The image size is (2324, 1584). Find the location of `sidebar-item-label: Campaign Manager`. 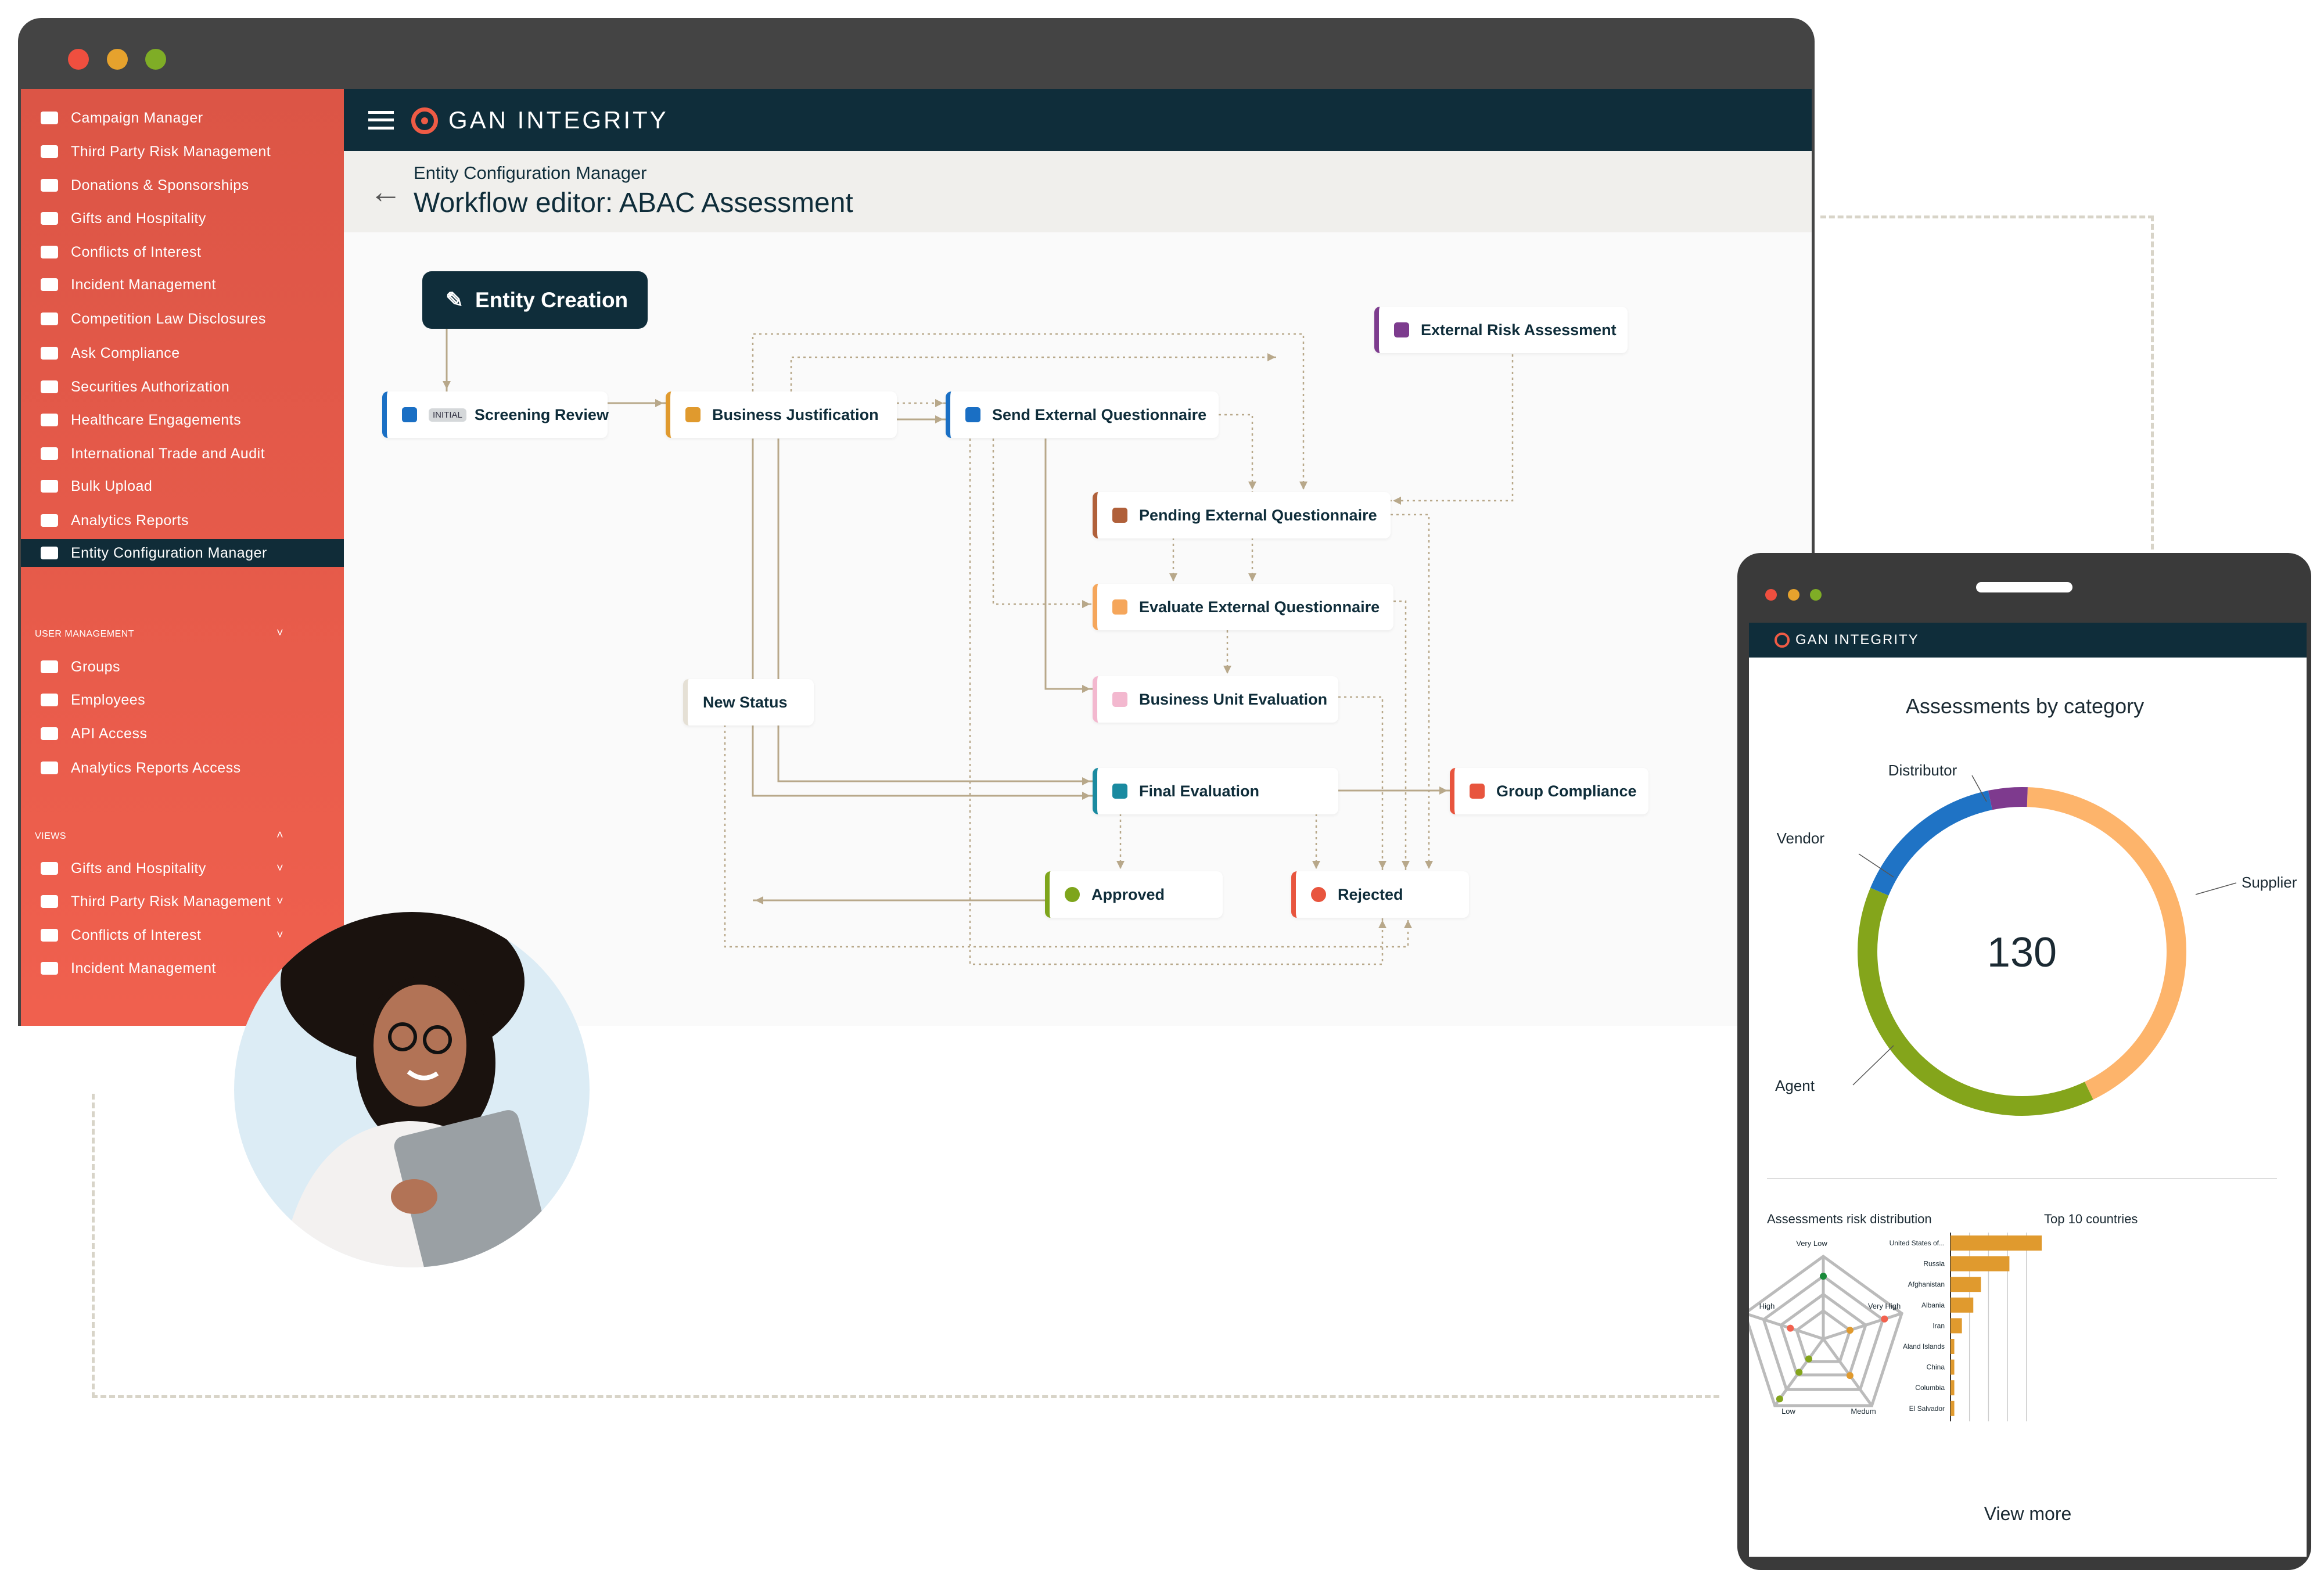

sidebar-item-label: Campaign Manager is located at coordinates (137, 118).